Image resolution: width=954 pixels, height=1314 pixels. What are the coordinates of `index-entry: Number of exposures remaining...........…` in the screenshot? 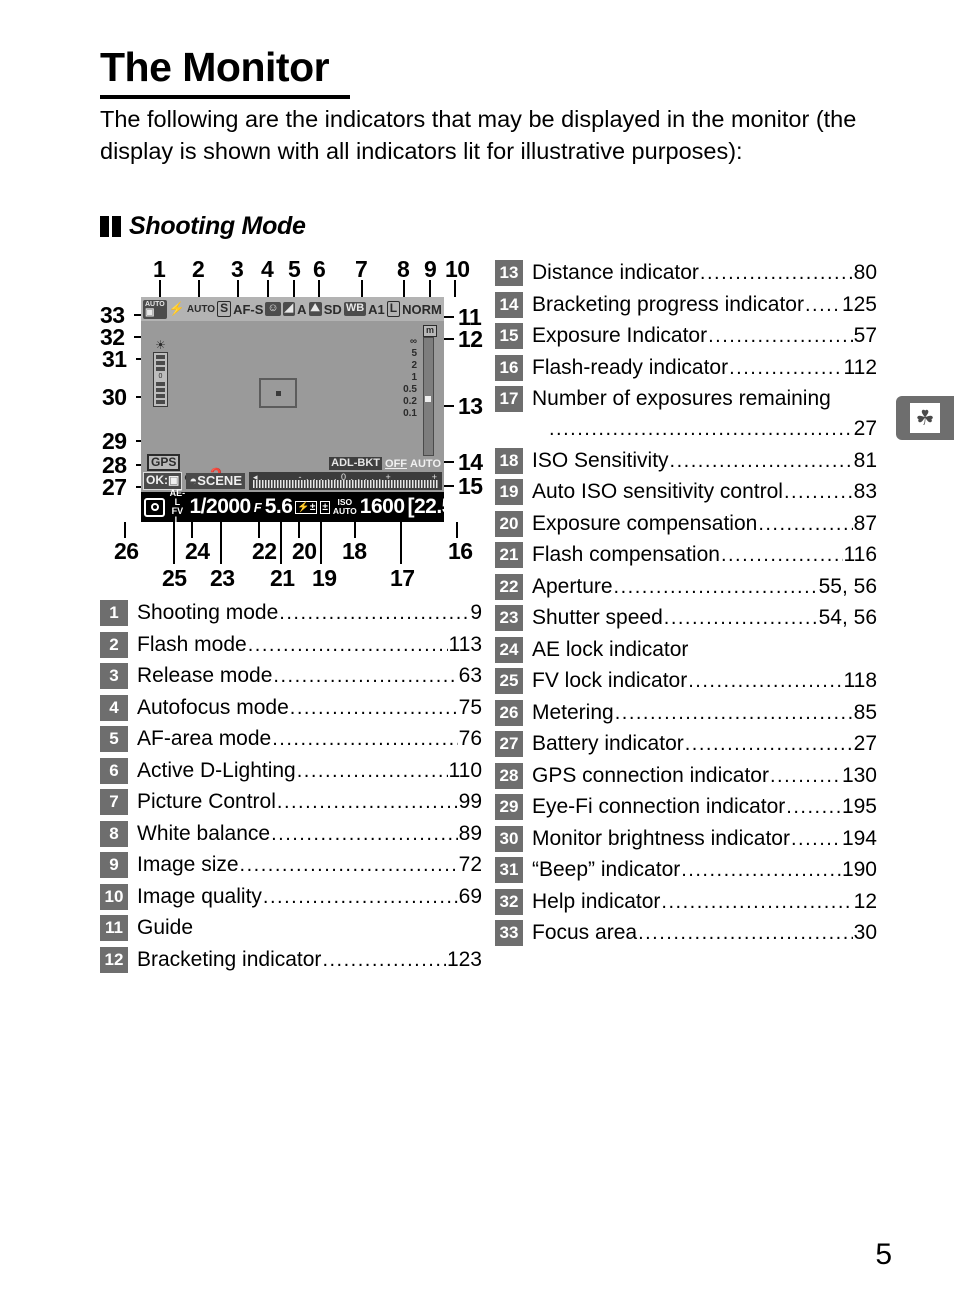 It's located at (704, 414).